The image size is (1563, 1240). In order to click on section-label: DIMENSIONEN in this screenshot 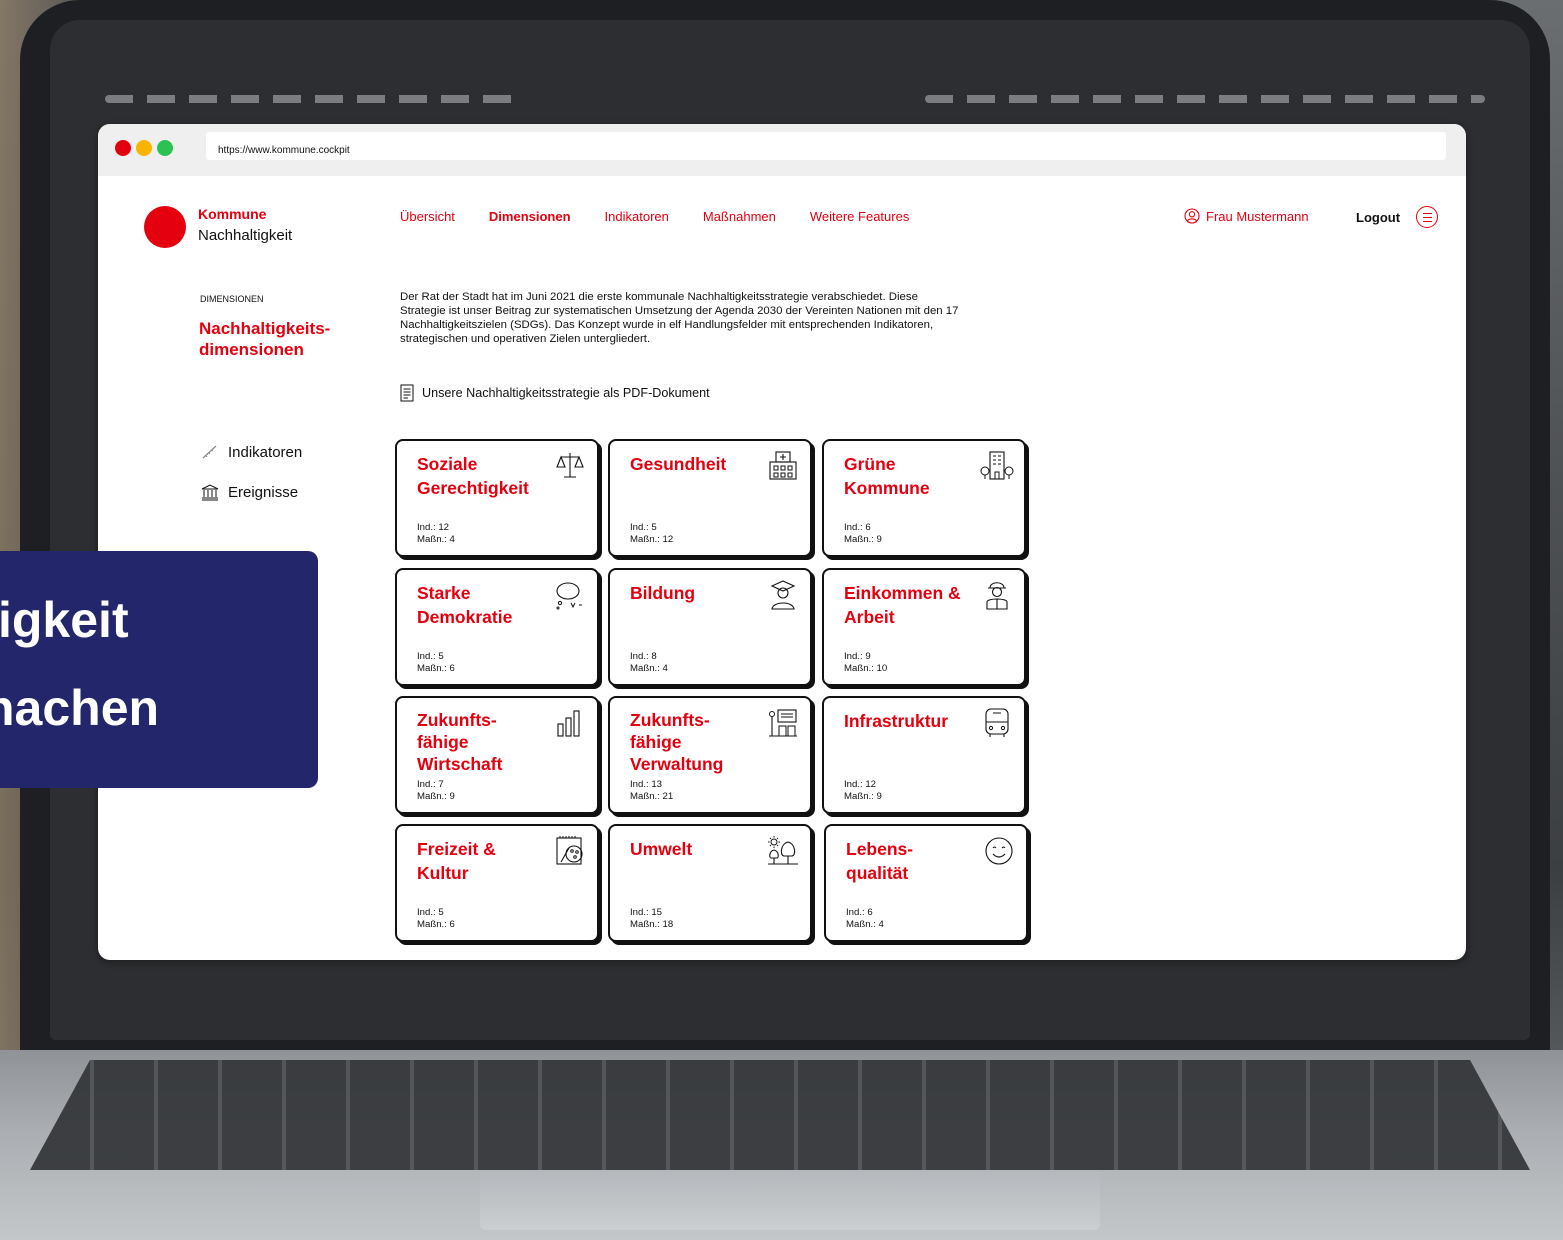, I will do `click(232, 299)`.